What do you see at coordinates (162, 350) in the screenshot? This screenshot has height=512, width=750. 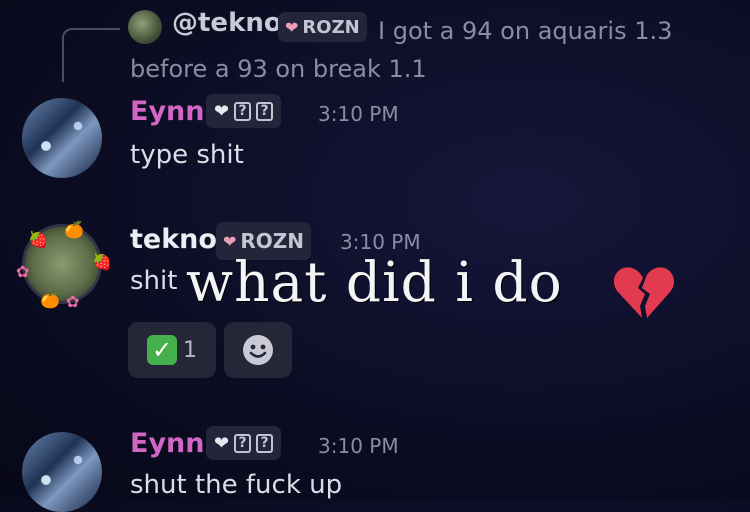 I see `check-mark-icon: ✓` at bounding box center [162, 350].